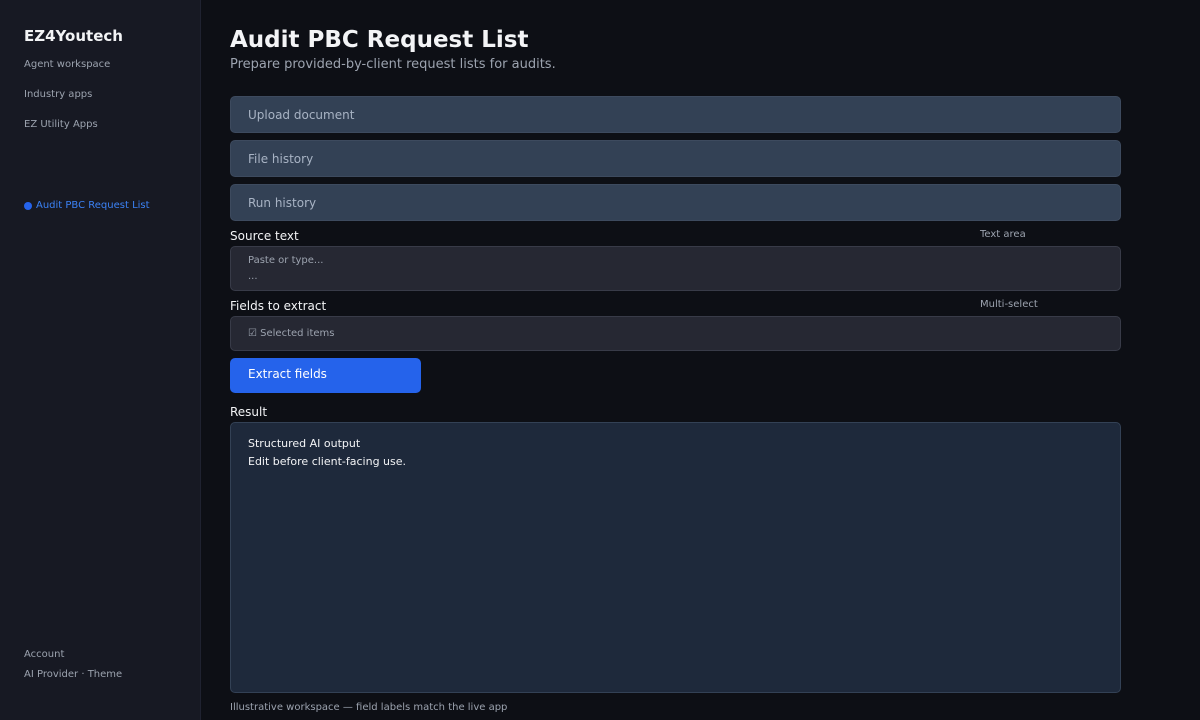 Image resolution: width=1200 pixels, height=720 pixels. I want to click on nav-industry-apps: Industry apps, so click(58, 94).